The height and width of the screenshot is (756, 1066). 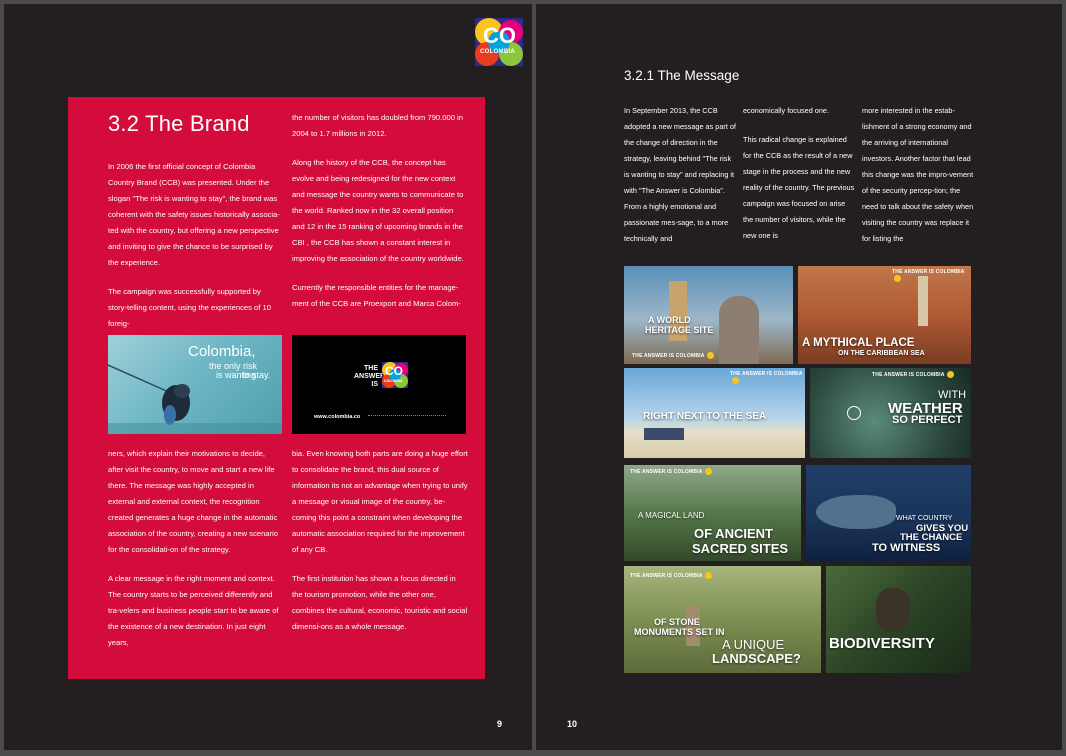 I want to click on tile-caption: A WORLD, so click(x=669, y=320).